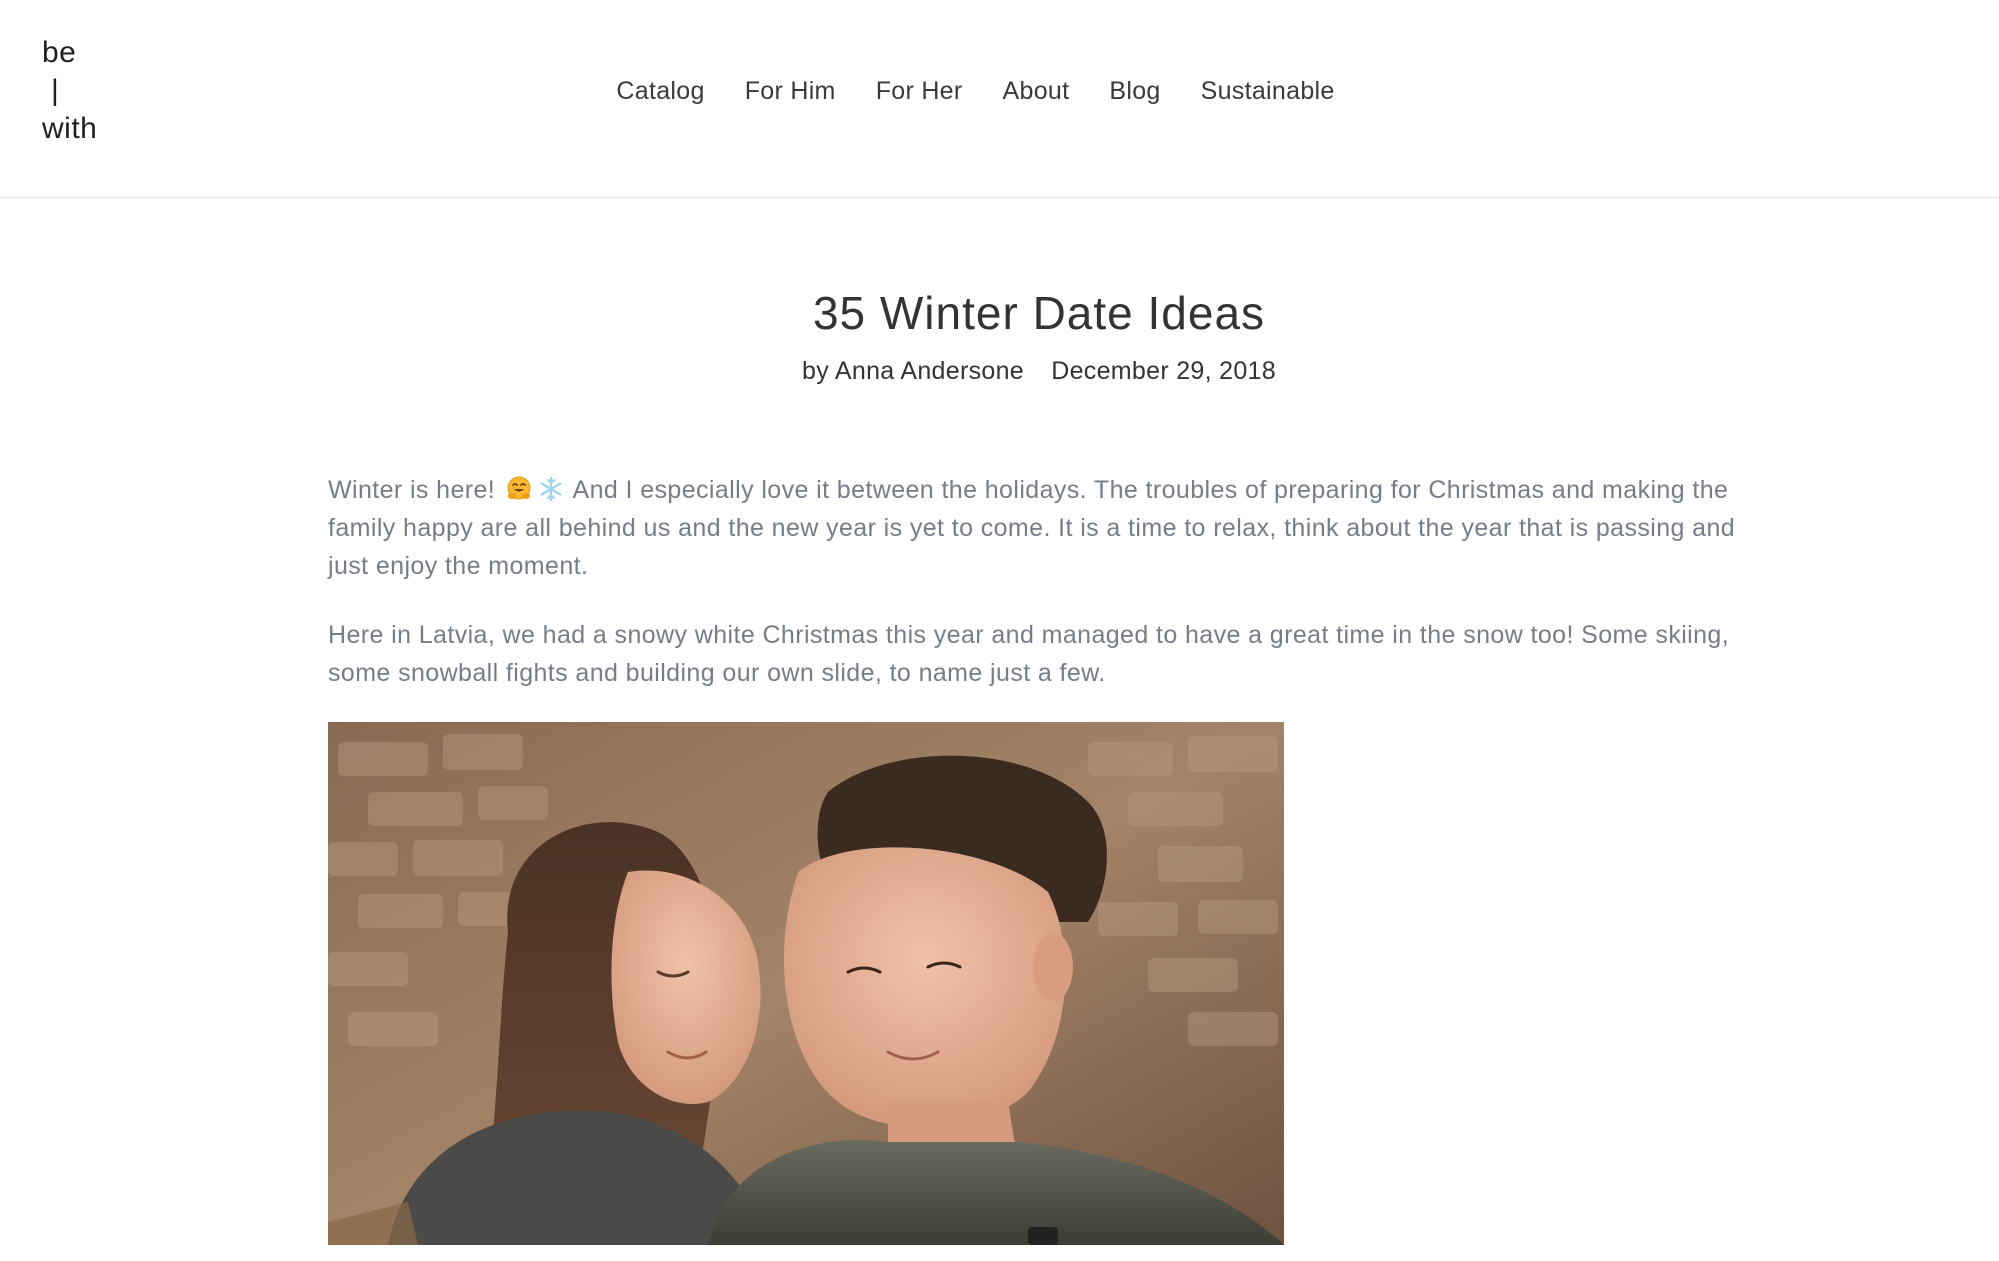  Describe the element at coordinates (1039, 313) in the screenshot. I see `article-title: 35 Winter Date Ideas` at that location.